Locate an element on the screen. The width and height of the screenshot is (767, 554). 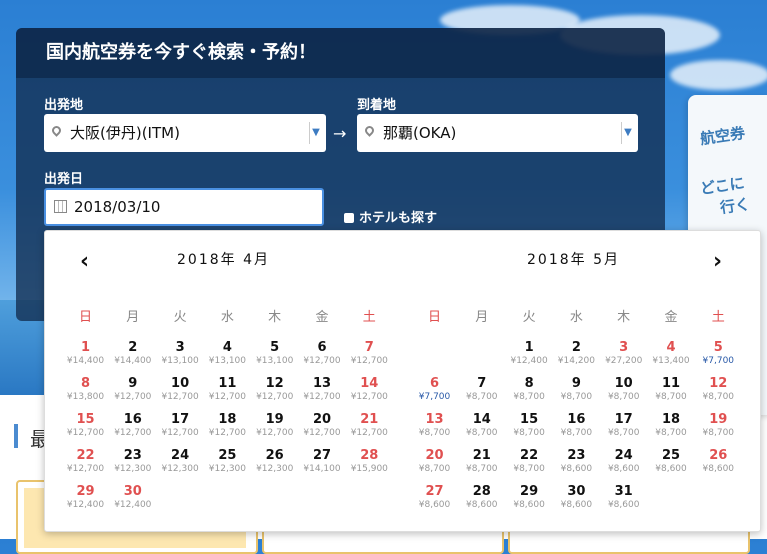
calendar-day: 27 ¥8,600 is located at coordinates (434, 498).